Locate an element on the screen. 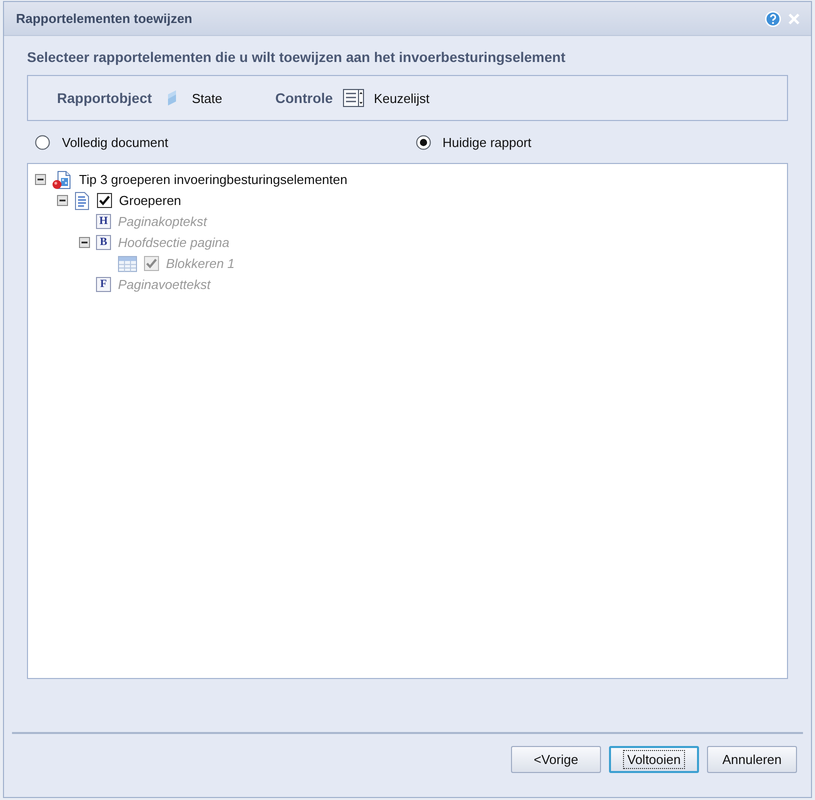 The image size is (815, 800). report-document-icon is located at coordinates (62, 180).